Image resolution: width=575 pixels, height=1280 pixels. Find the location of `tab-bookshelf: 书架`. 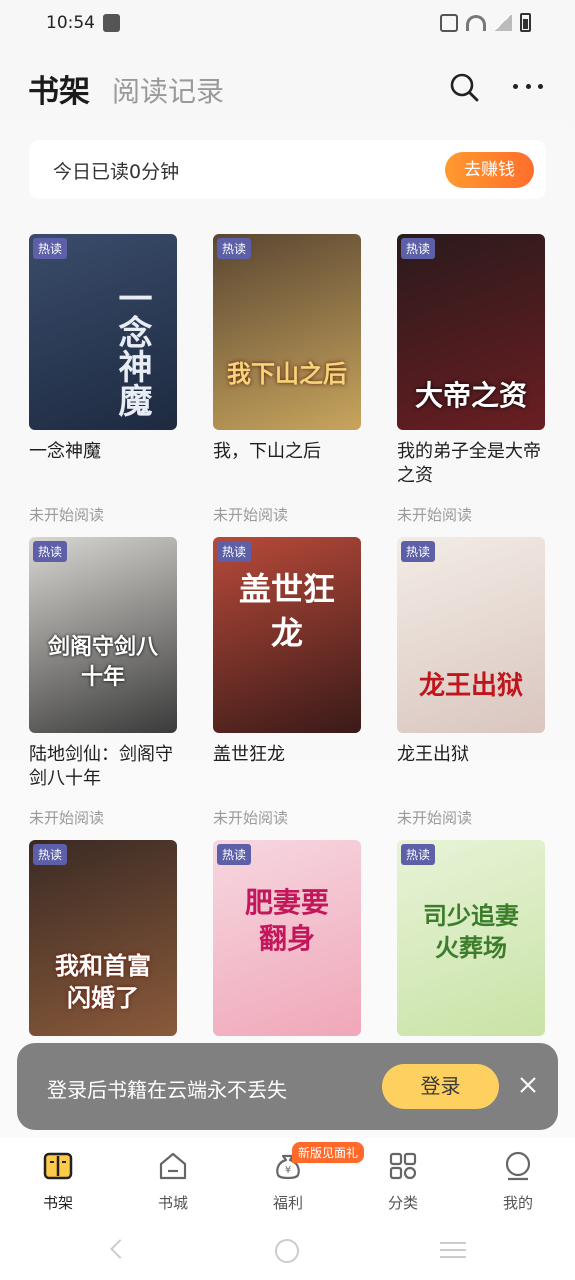

tab-bookshelf: 书架 is located at coordinates (59, 88).